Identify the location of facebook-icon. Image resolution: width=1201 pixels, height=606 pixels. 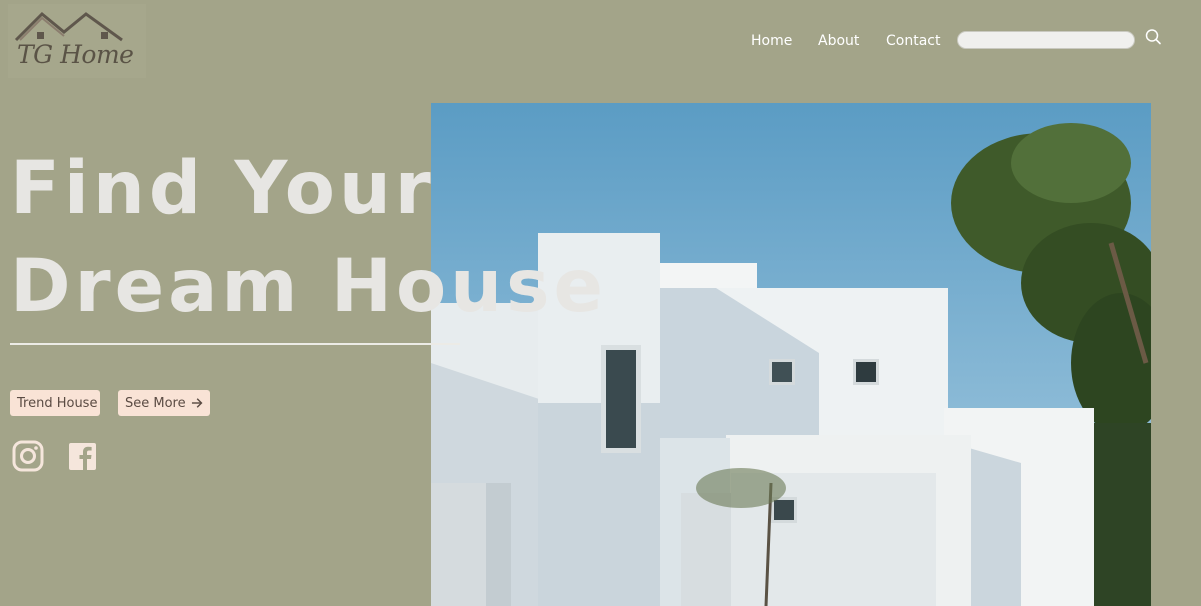
(83, 456).